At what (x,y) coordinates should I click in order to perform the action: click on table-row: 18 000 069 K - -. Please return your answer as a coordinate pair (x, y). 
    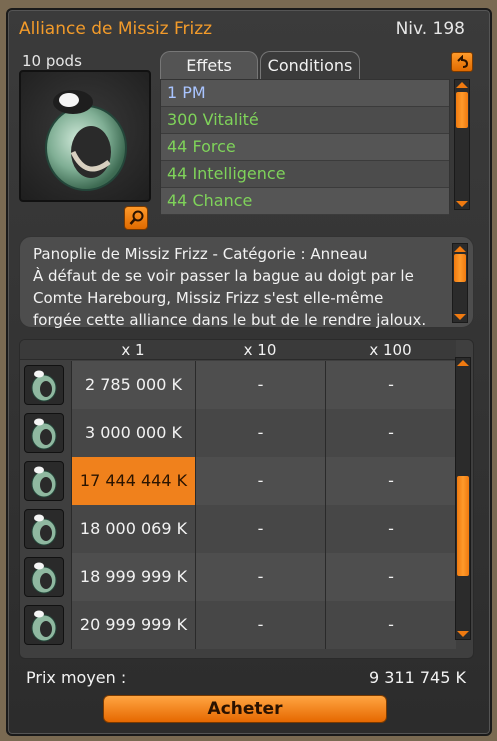
    Looking at the image, I should click on (238, 529).